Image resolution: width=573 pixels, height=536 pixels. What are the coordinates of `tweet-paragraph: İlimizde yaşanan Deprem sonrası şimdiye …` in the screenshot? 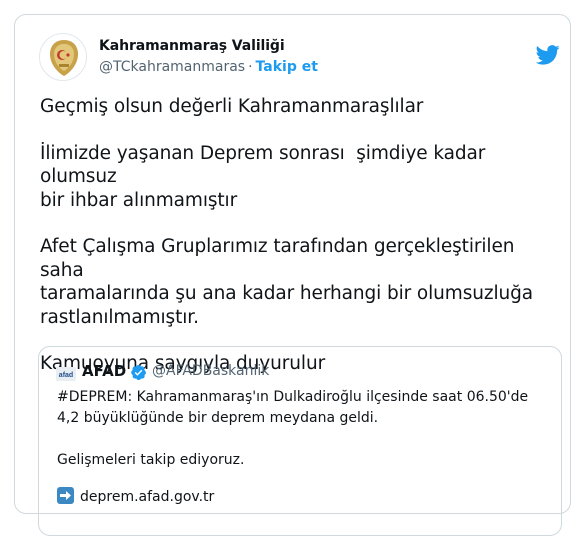 It's located at (263, 176).